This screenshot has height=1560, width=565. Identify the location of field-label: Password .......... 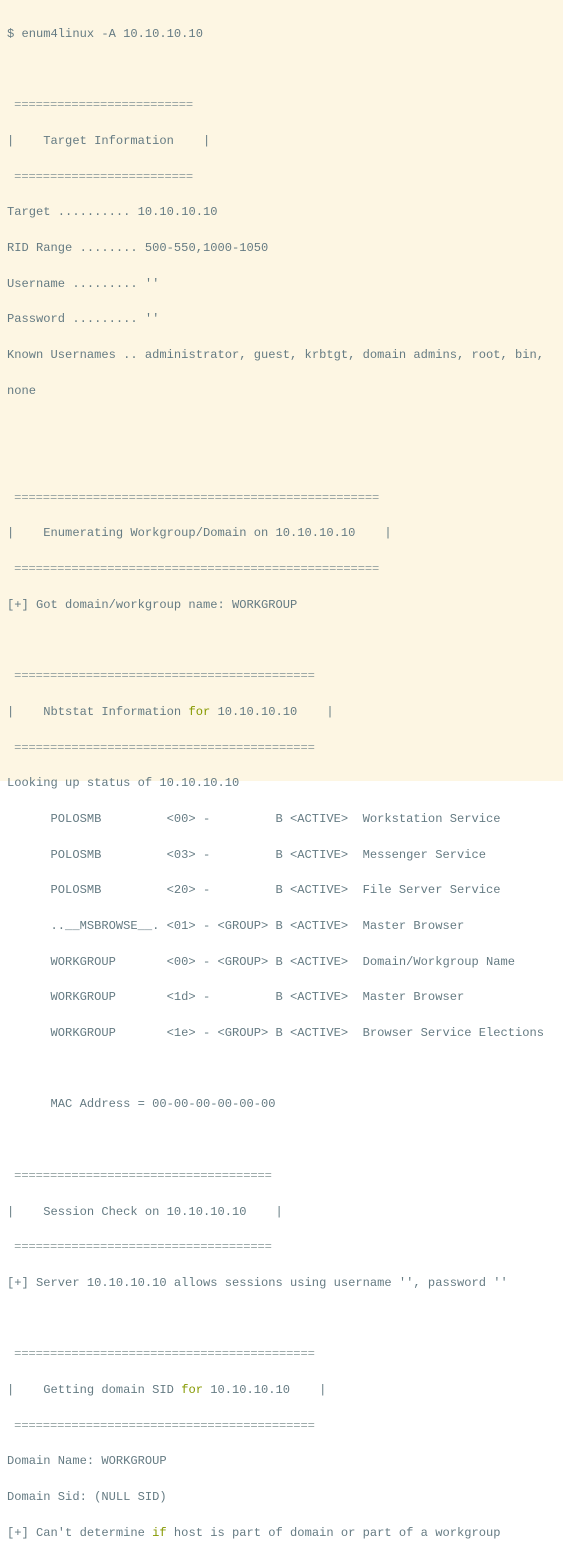
(72, 319).